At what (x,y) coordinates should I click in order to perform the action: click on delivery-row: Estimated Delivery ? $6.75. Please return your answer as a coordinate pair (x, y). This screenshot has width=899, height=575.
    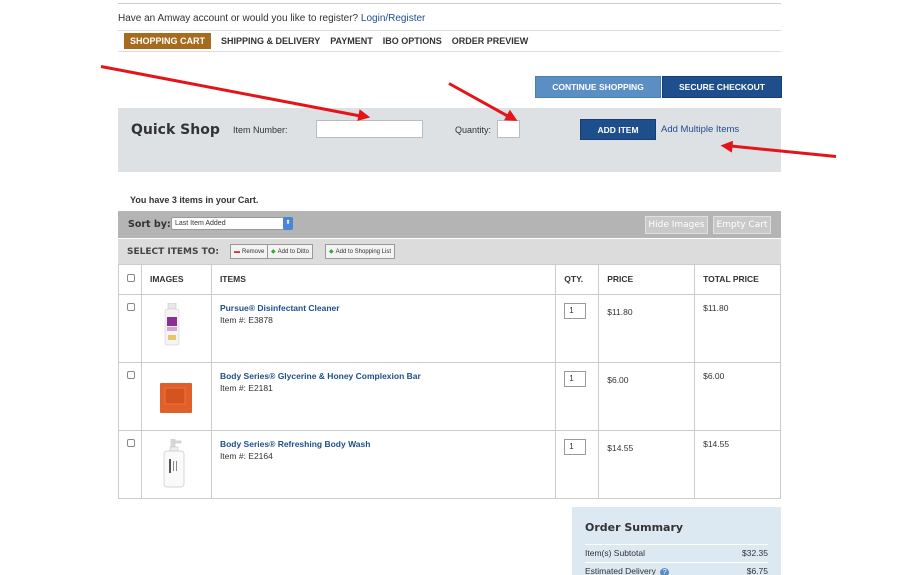
    Looking at the image, I should click on (676, 570).